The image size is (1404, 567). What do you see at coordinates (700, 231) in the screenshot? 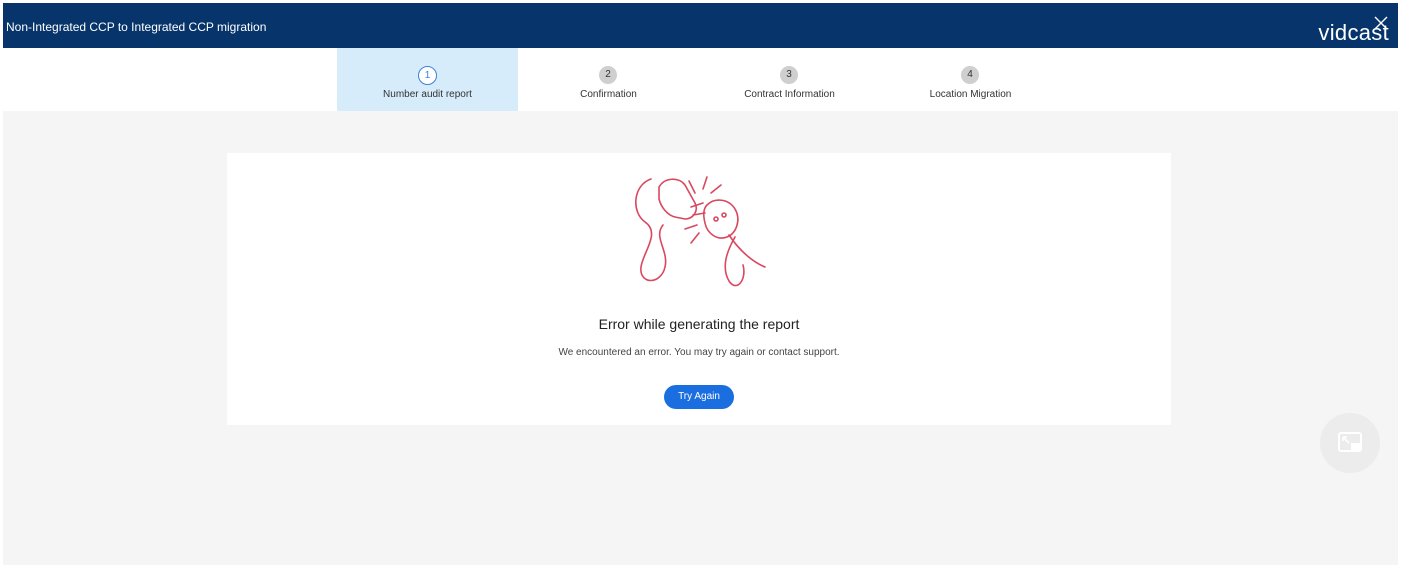
I see `unplugged-cable-icon` at bounding box center [700, 231].